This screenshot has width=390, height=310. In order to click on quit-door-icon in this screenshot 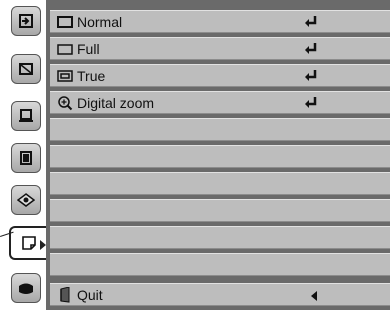, I will do `click(65, 294)`.